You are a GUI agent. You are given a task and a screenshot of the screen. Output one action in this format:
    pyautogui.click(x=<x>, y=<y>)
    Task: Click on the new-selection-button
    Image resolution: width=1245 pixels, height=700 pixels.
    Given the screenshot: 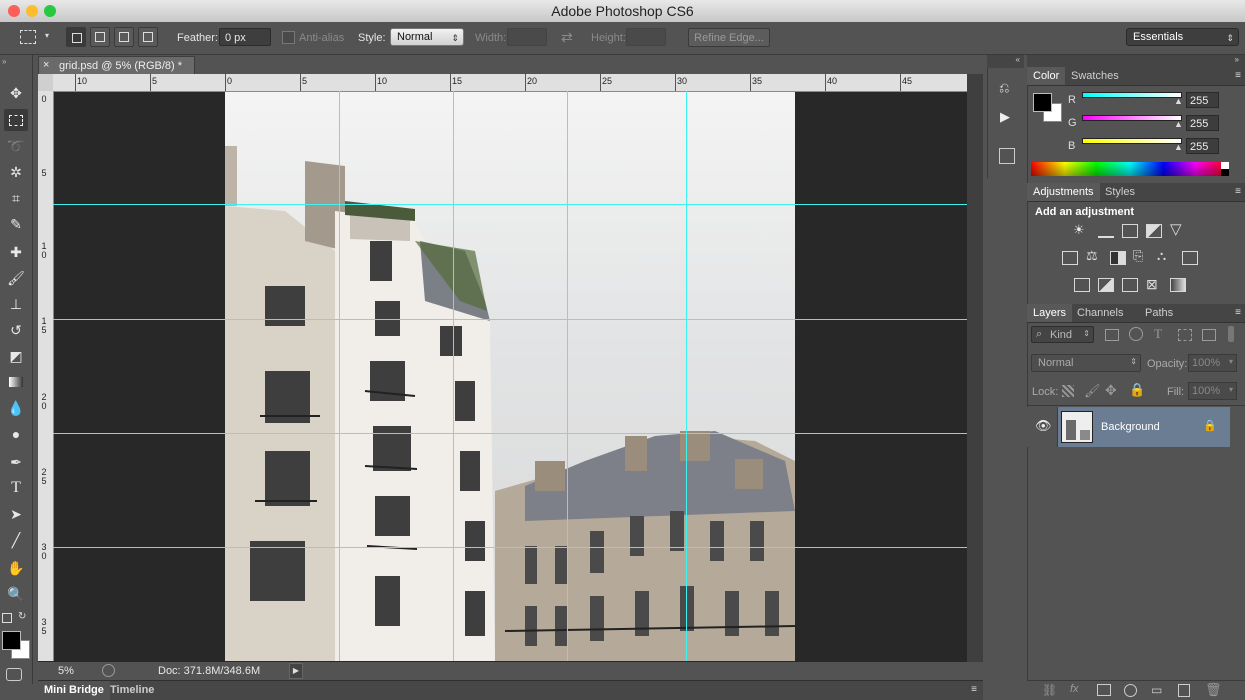 What is the action you would take?
    pyautogui.click(x=76, y=37)
    